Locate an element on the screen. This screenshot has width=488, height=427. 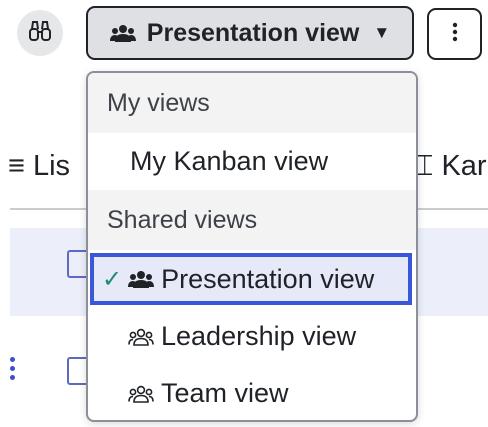
caret-down-icon: ▼ is located at coordinates (382, 32).